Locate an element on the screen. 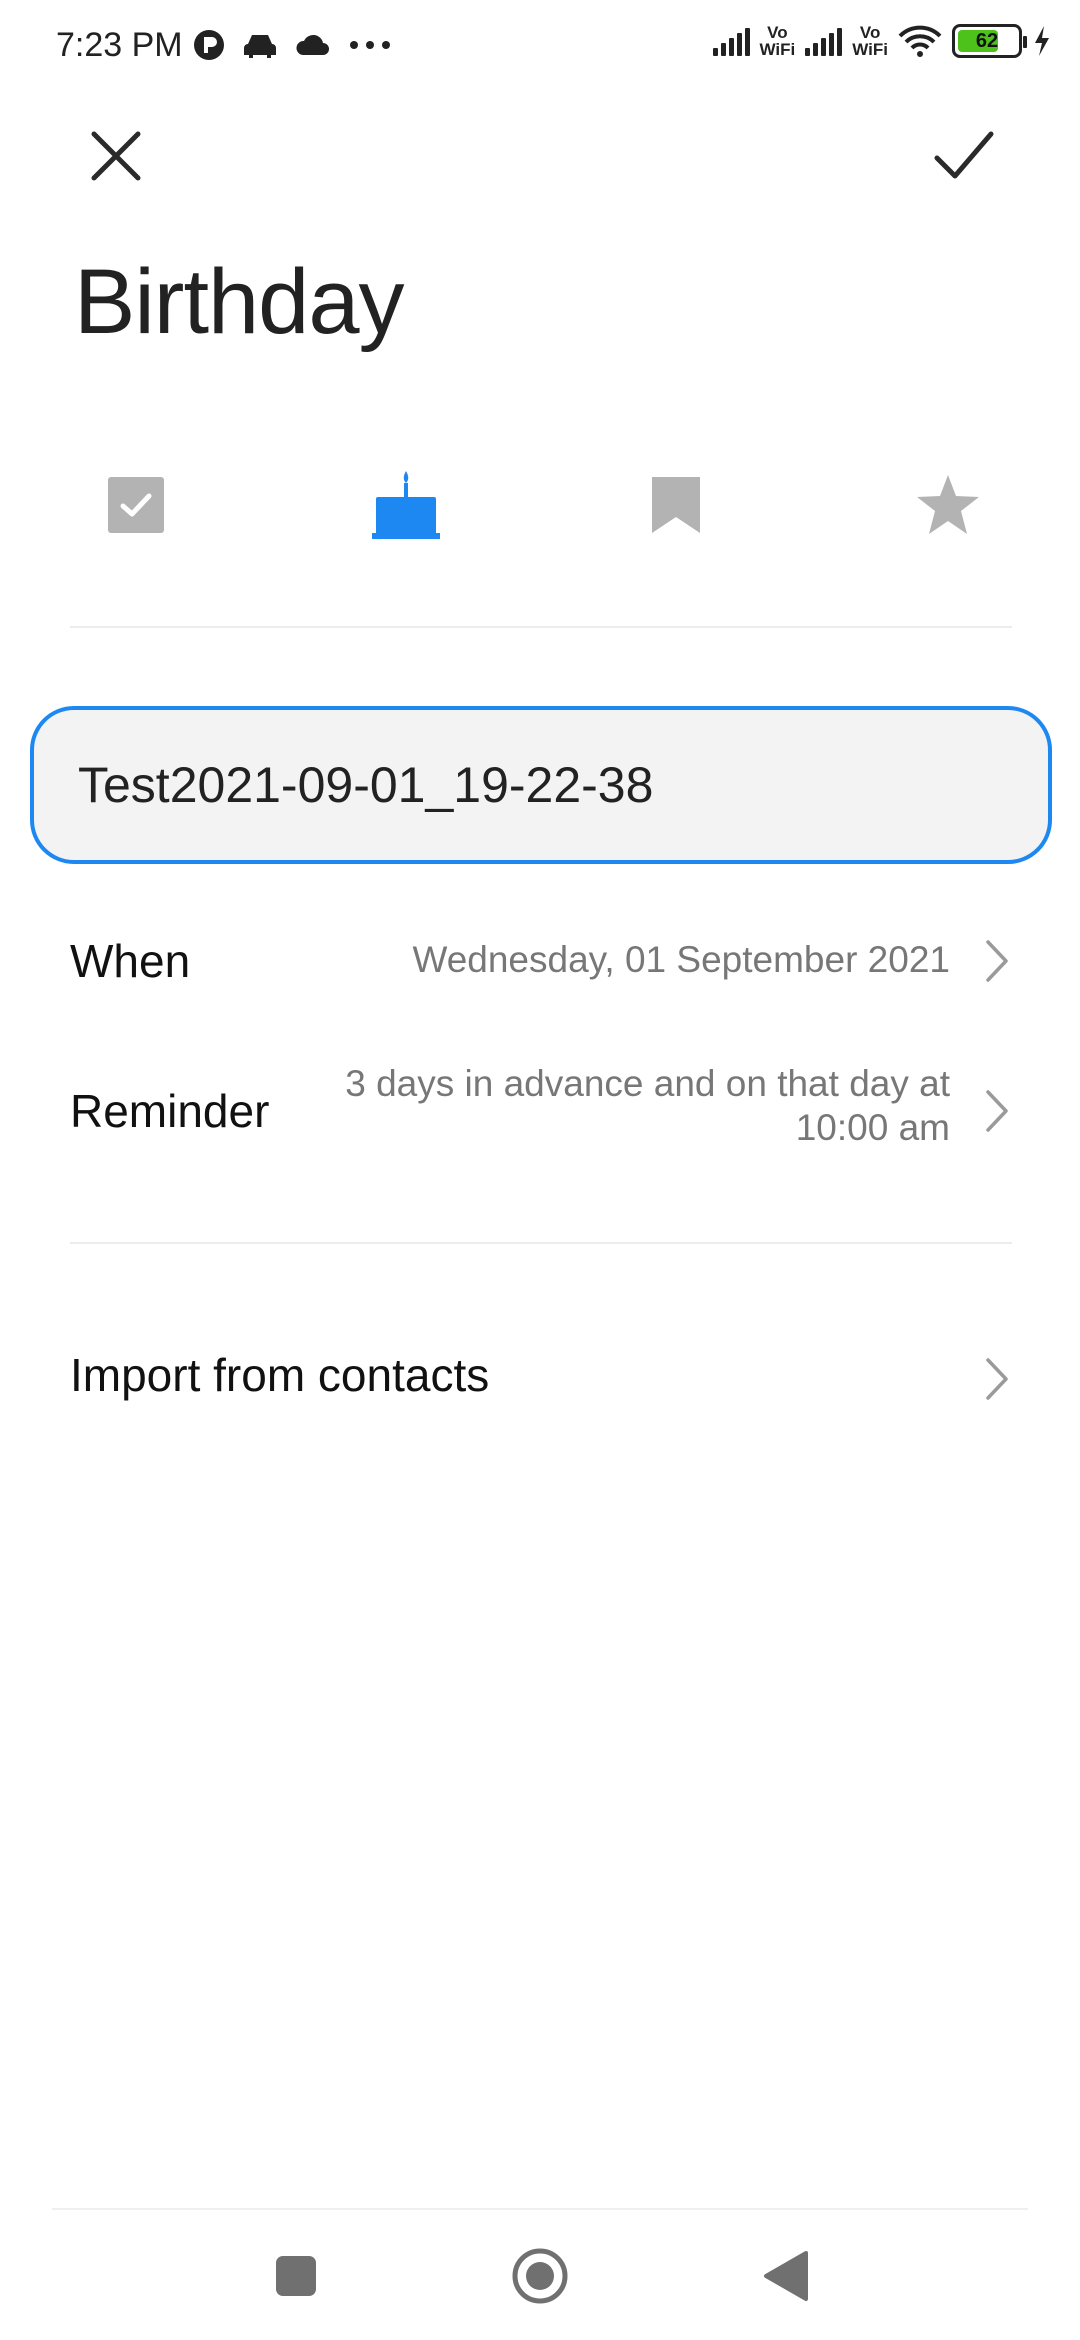 This screenshot has width=1080, height=2340. more-notifications-icon is located at coordinates (370, 45).